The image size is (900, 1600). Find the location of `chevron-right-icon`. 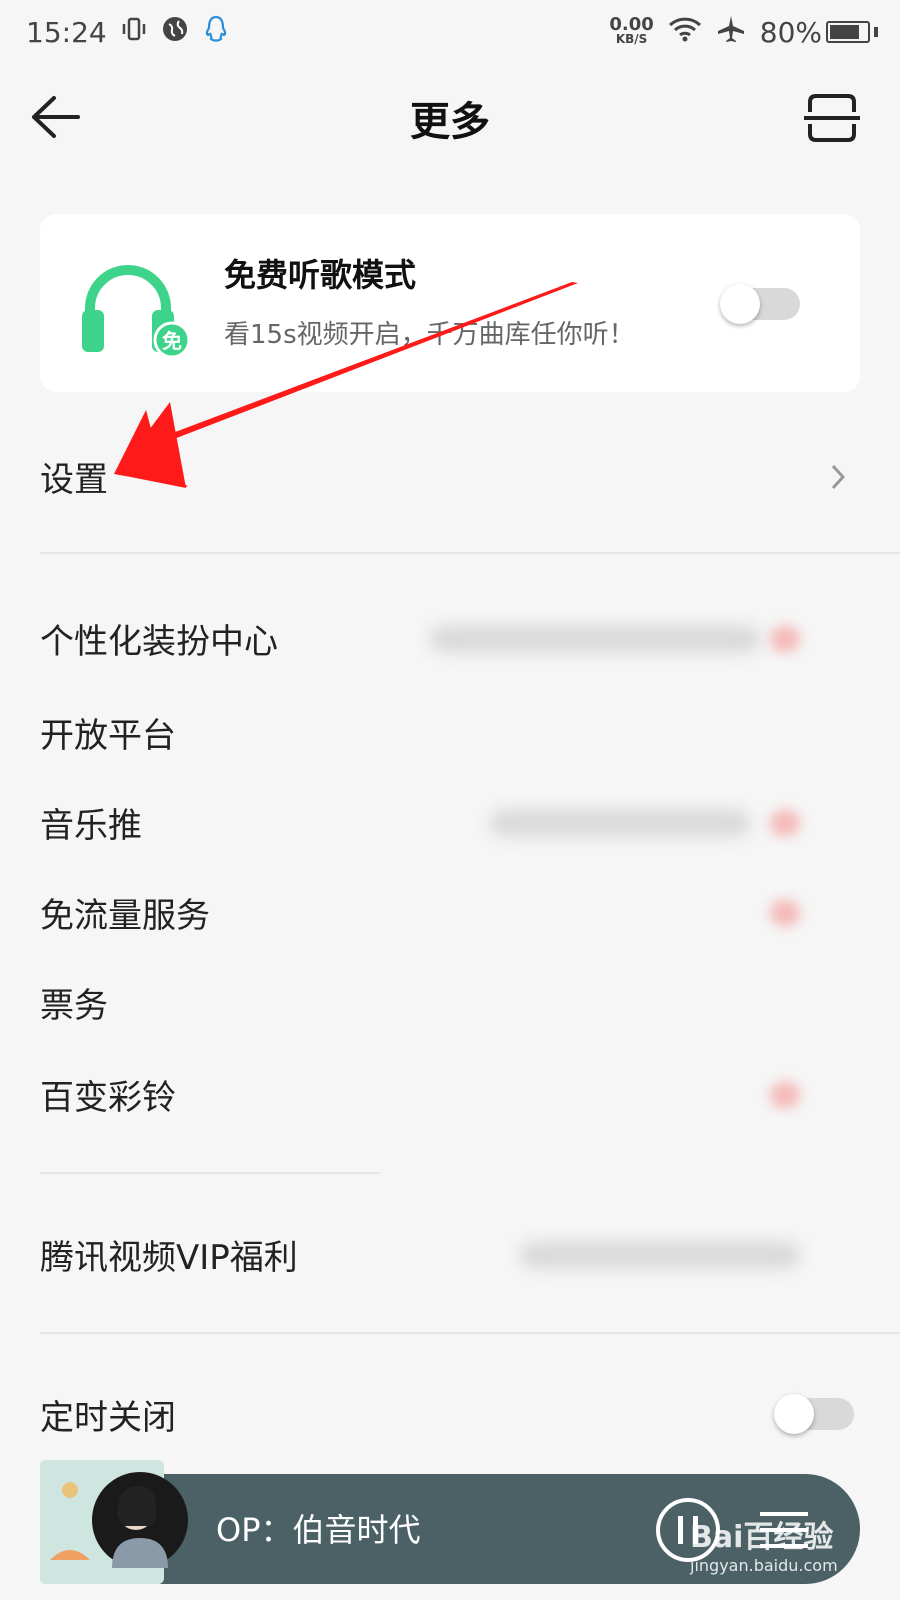

chevron-right-icon is located at coordinates (838, 477).